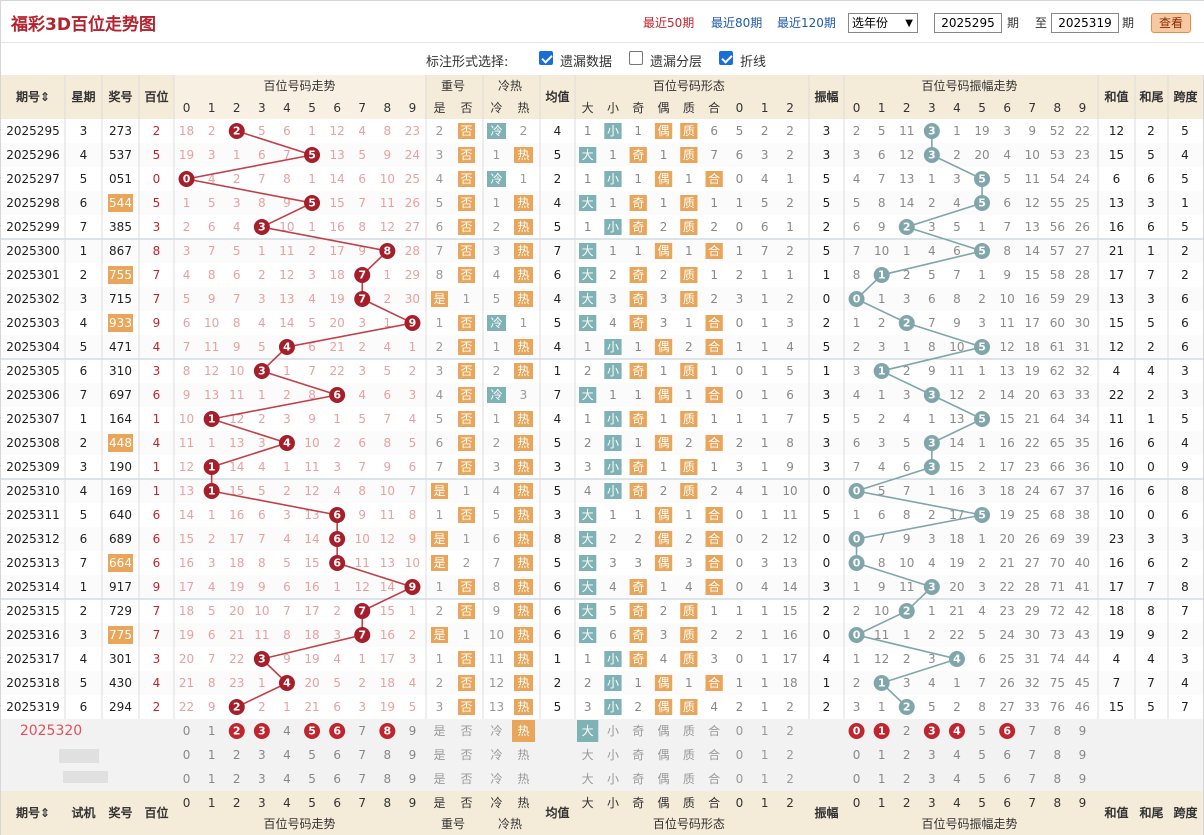 The width and height of the screenshot is (1204, 835). Describe the element at coordinates (714, 491) in the screenshot. I see `cell-shape: 2` at that location.